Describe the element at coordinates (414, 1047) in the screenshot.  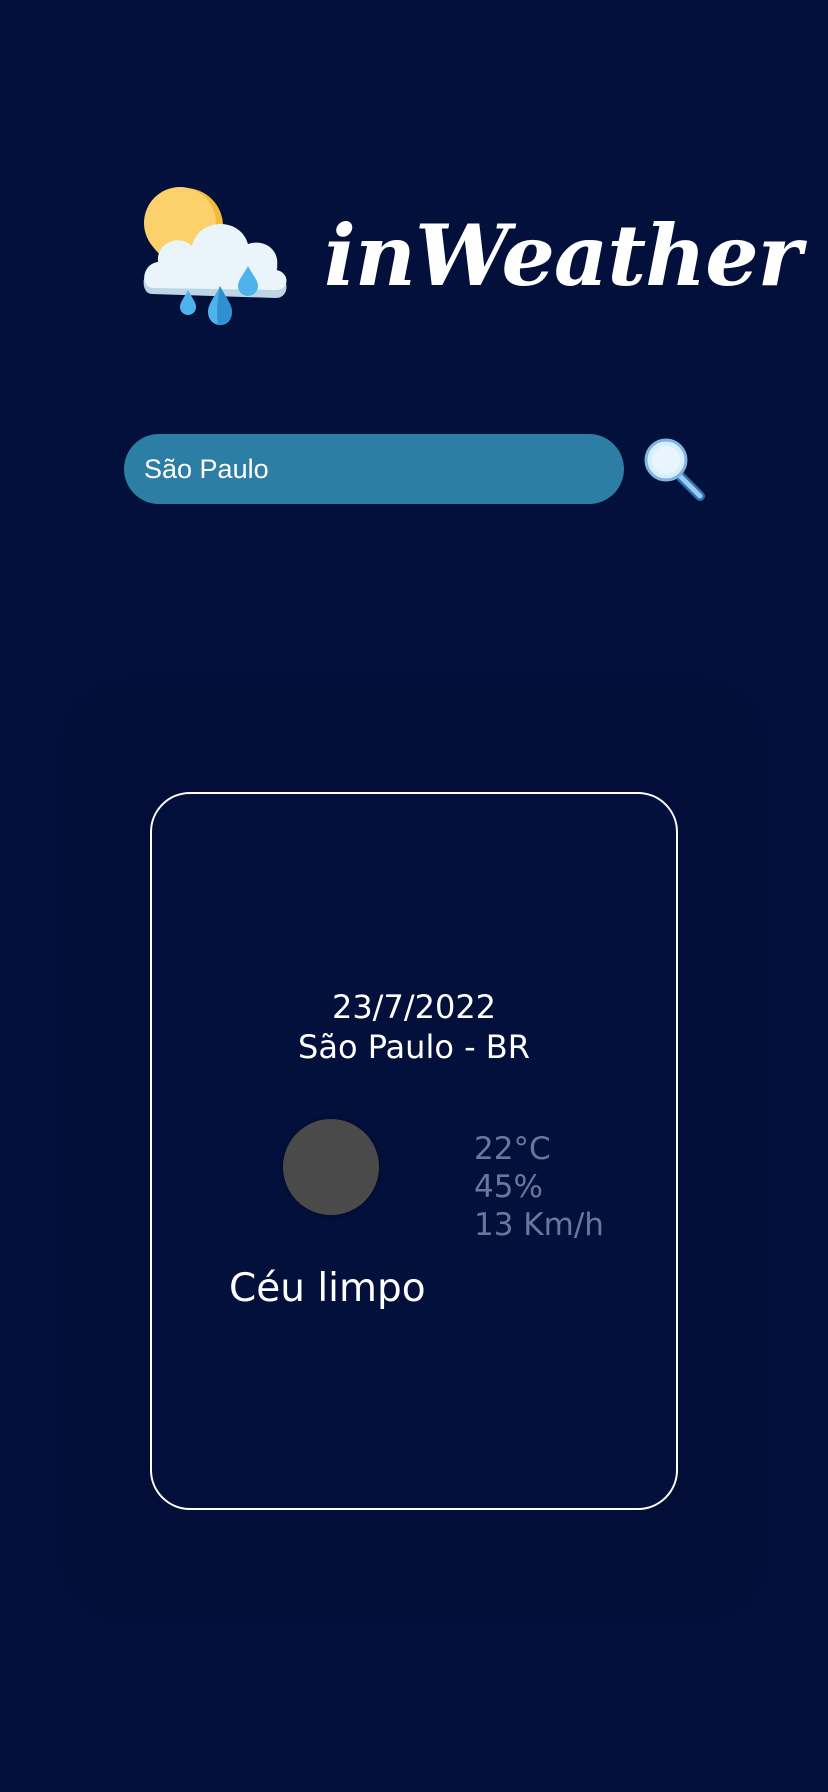
I see `weather-location: São Paulo - BR` at that location.